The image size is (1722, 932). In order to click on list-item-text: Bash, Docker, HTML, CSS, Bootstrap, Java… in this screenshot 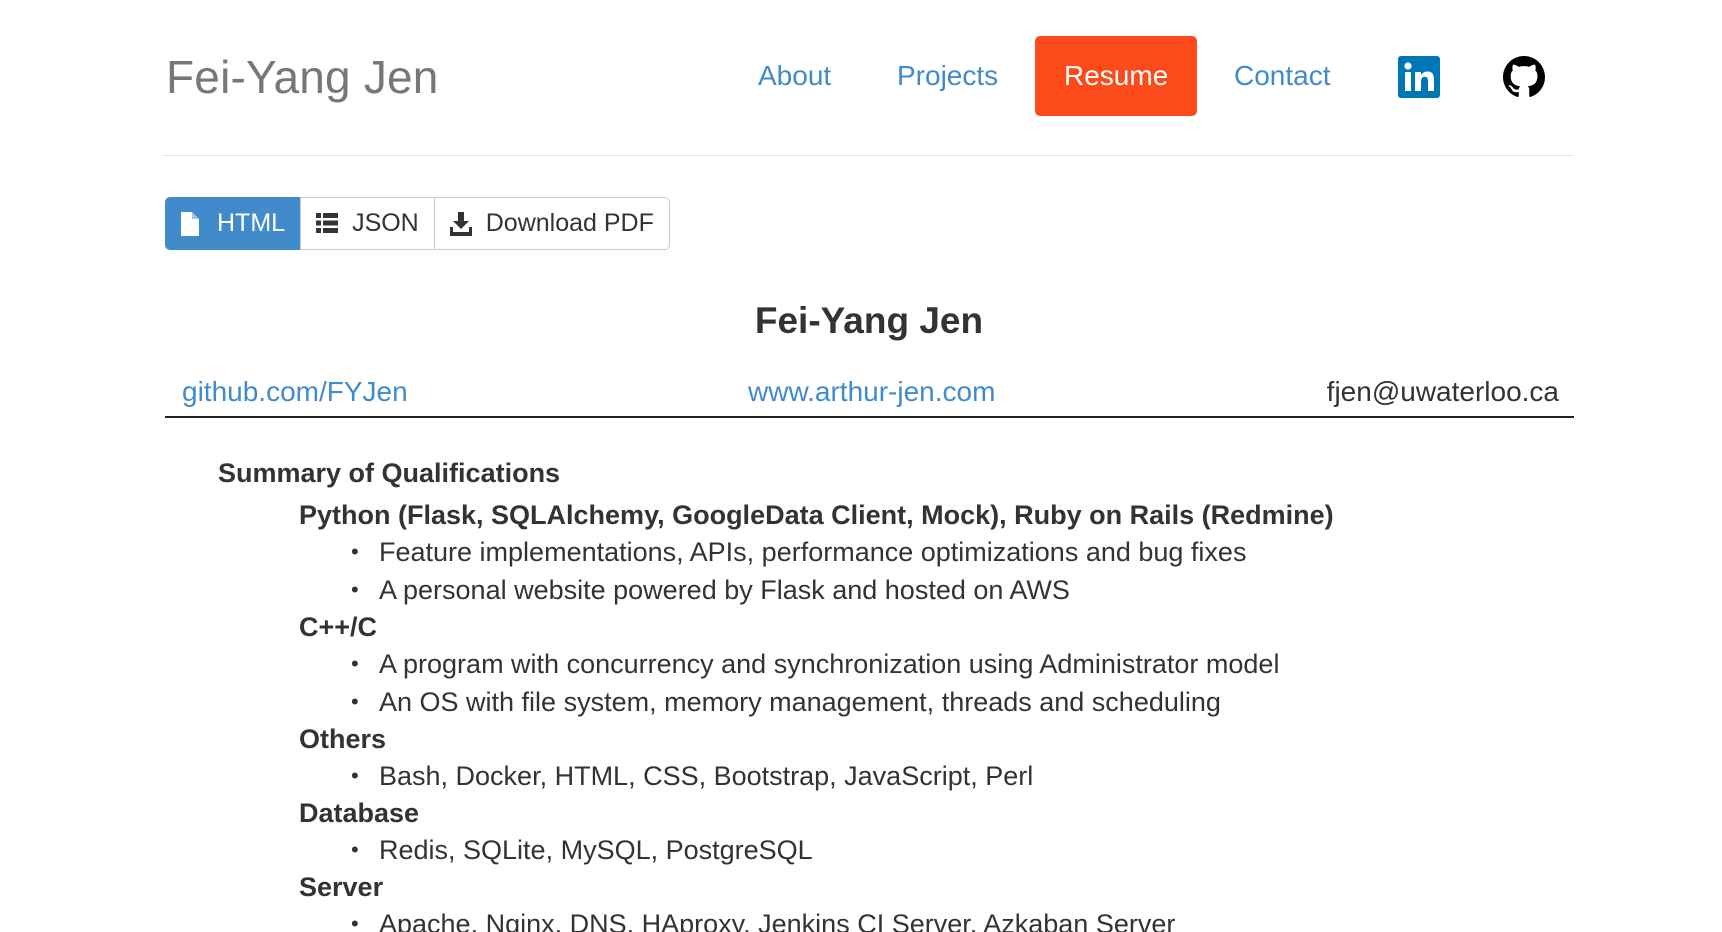, I will do `click(706, 776)`.